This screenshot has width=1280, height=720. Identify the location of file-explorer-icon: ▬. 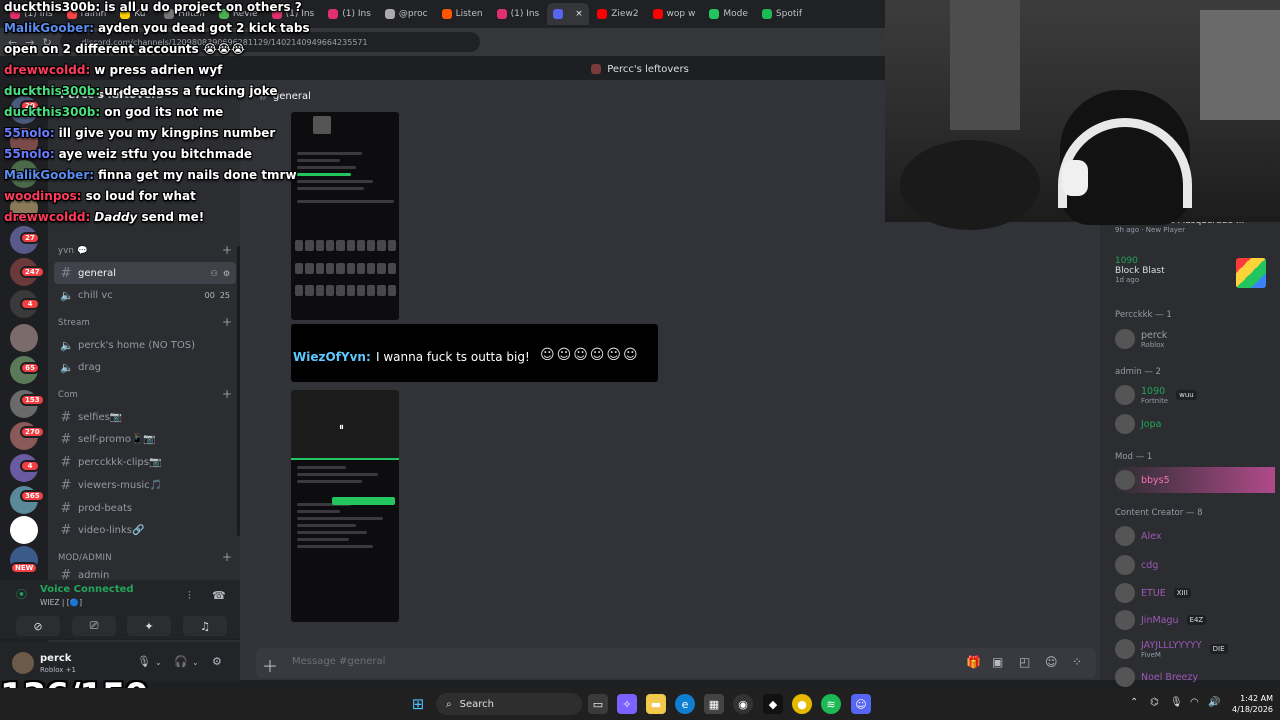
(656, 704).